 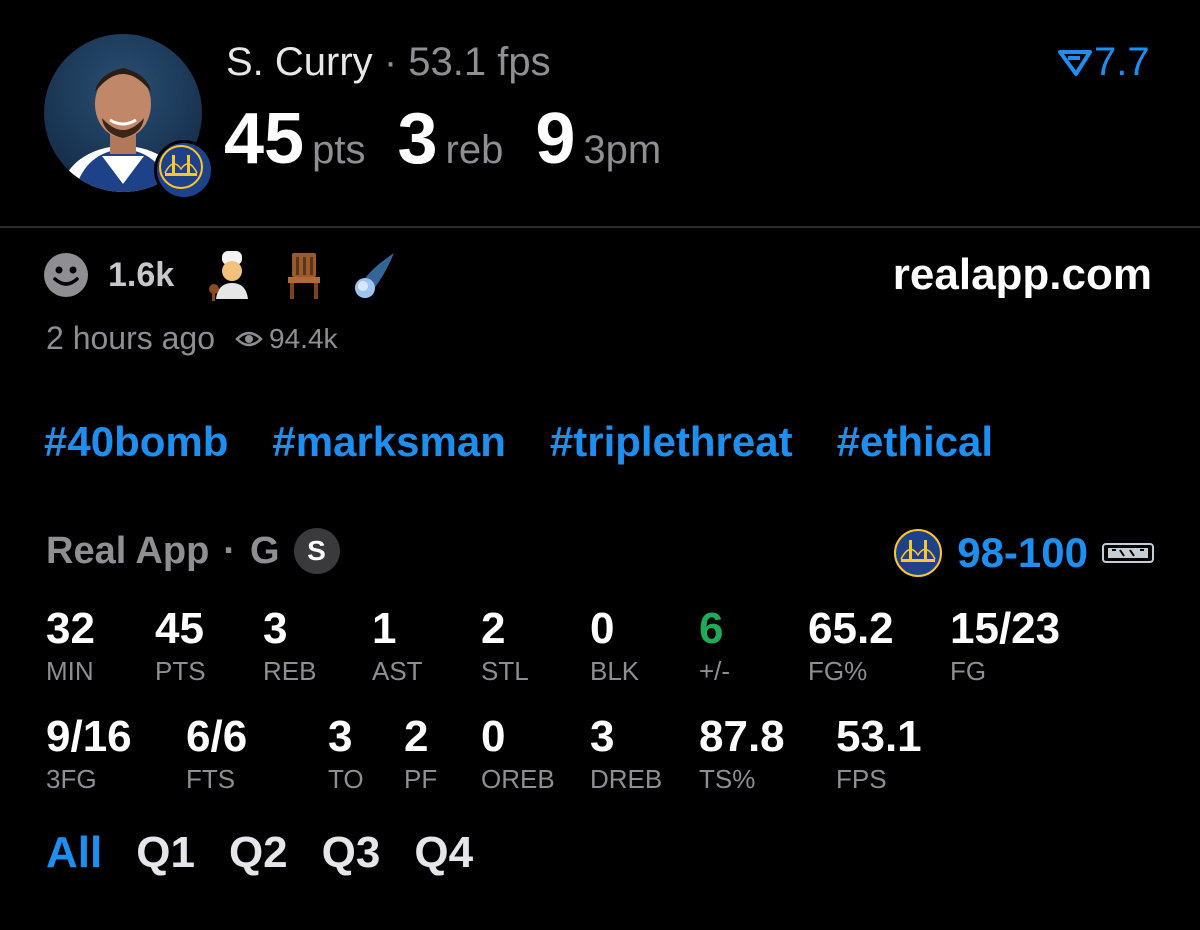 I want to click on stat-ts-pct: 87.8 TS%, so click(x=742, y=753).